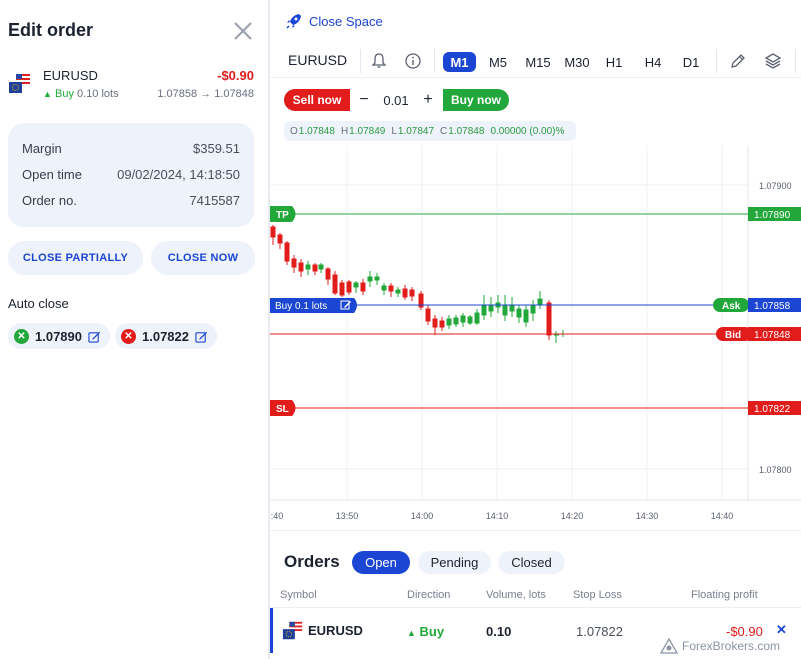 The height and width of the screenshot is (659, 801). I want to click on sl-tag-label: SL, so click(282, 409).